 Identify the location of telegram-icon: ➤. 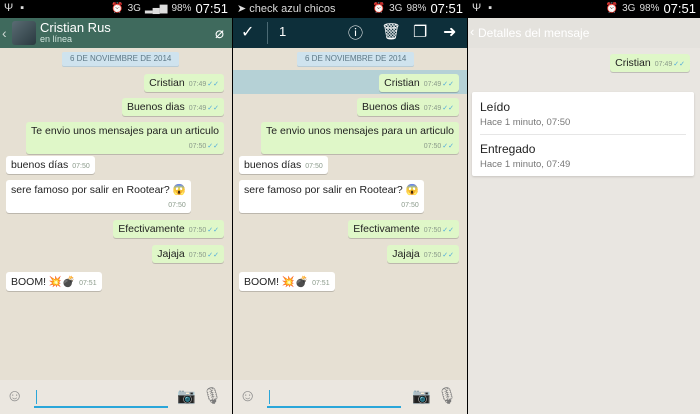
(242, 9).